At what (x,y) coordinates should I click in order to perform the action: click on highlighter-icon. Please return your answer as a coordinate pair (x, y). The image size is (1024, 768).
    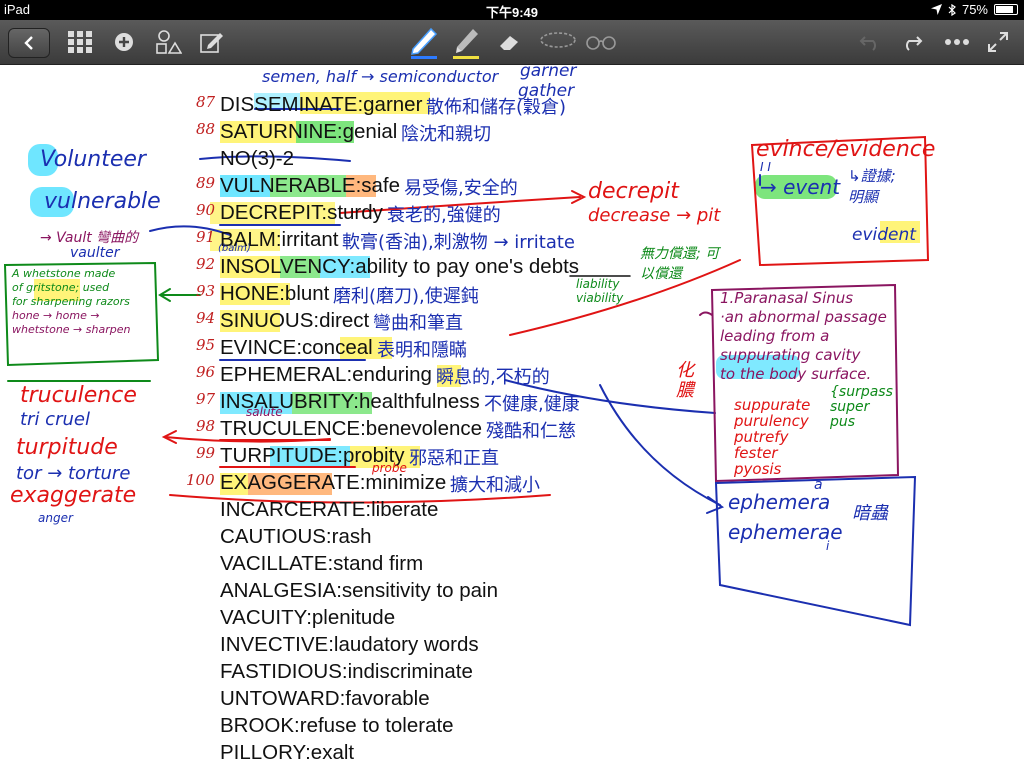
    Looking at the image, I should click on (466, 44).